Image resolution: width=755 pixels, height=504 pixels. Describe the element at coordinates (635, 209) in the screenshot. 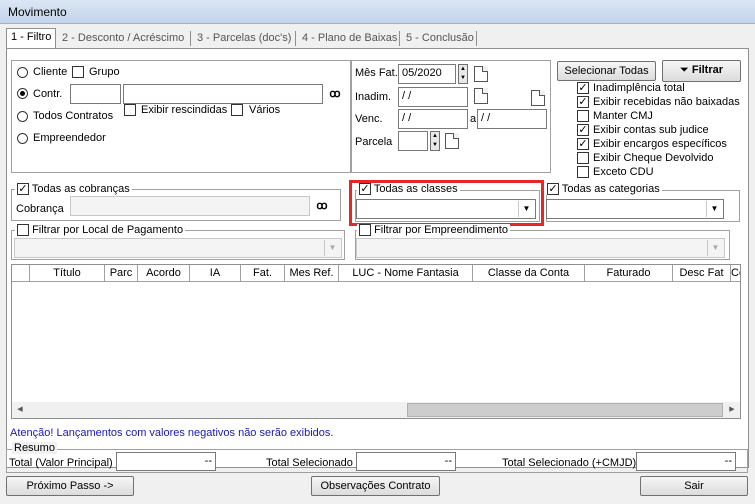

I see `categorias-dropdown: ▼` at that location.